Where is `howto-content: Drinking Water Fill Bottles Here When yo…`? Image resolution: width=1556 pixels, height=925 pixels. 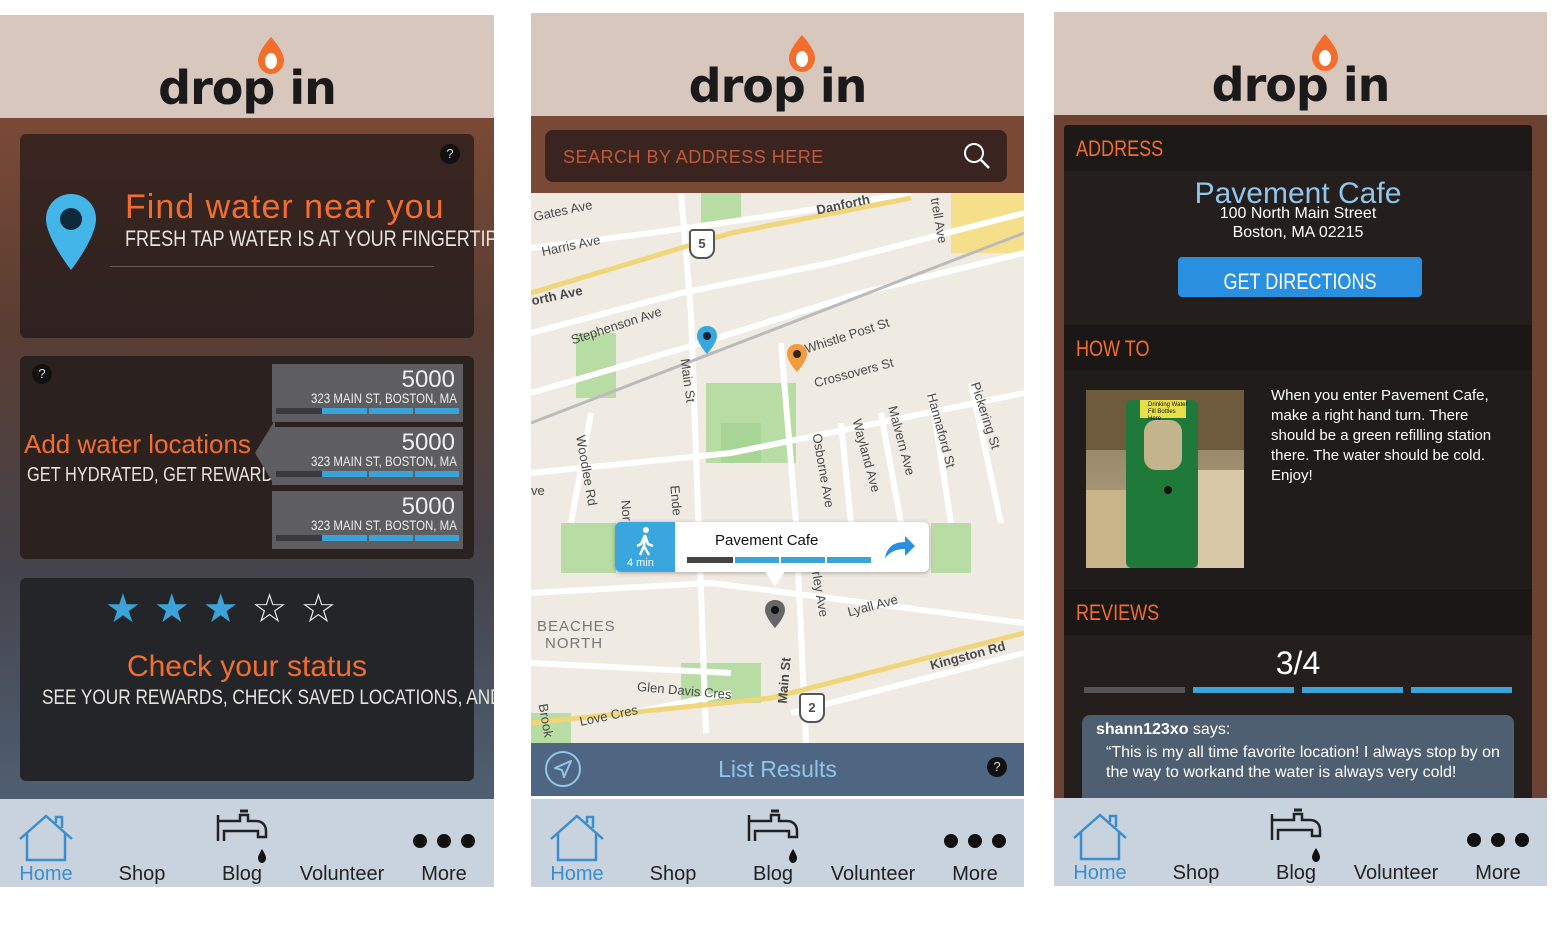 howto-content: Drinking Water Fill Bottles Here When yo… is located at coordinates (1298, 479).